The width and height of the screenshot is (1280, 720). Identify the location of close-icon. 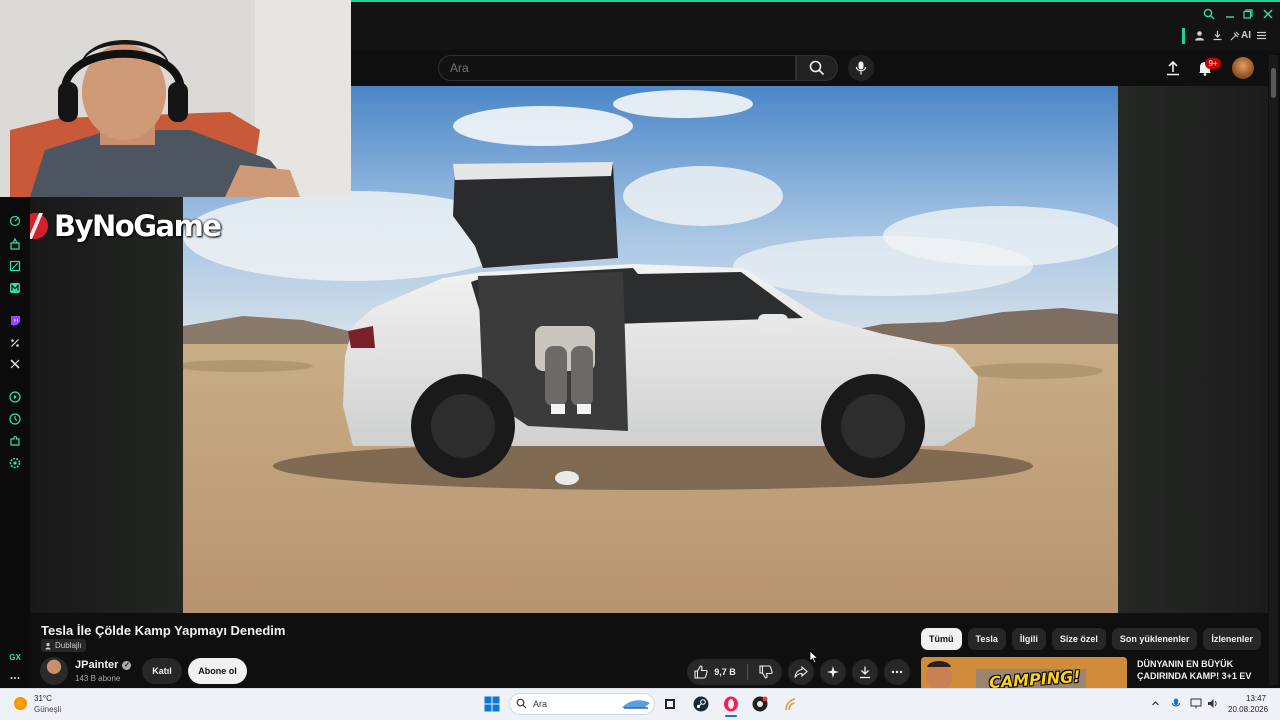
(1268, 15).